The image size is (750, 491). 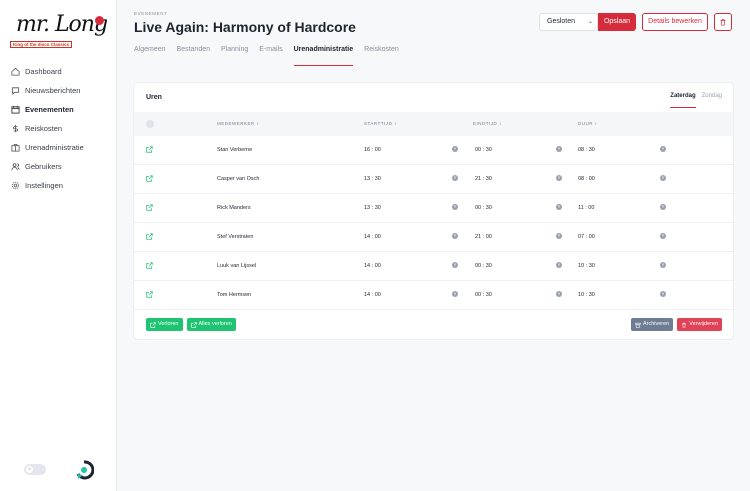 What do you see at coordinates (58, 185) in the screenshot?
I see `sidebar-item-instellingen: Instellingen` at bounding box center [58, 185].